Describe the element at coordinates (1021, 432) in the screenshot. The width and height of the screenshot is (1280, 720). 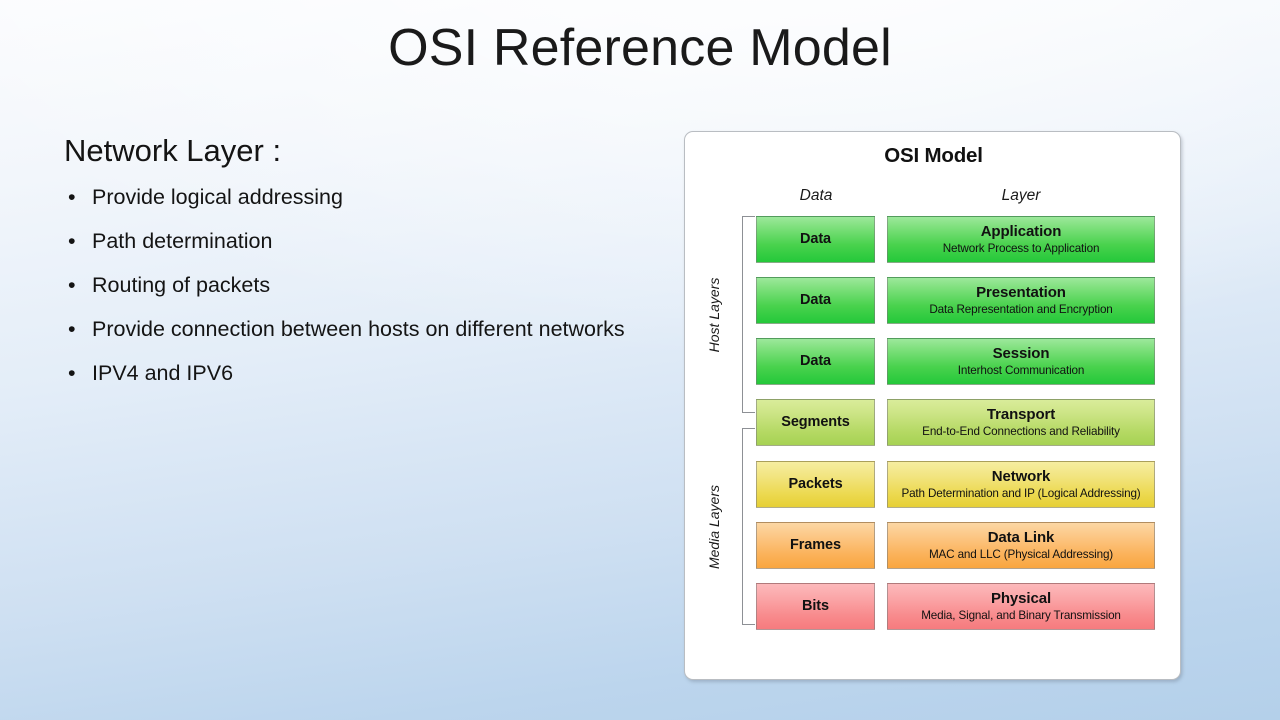
I see `layer-description: End-to-End Connections and Reliability` at that location.